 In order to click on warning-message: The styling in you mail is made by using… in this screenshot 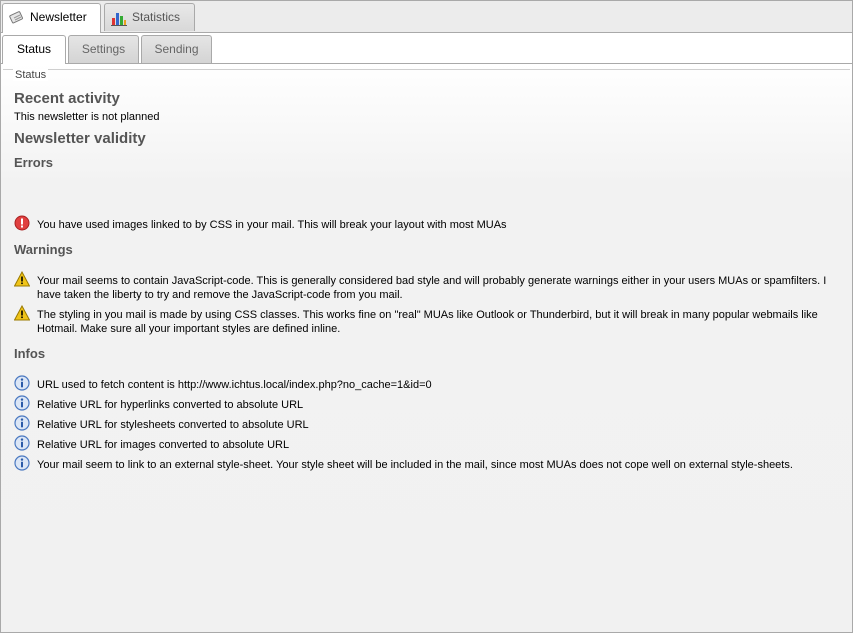, I will do `click(423, 320)`.